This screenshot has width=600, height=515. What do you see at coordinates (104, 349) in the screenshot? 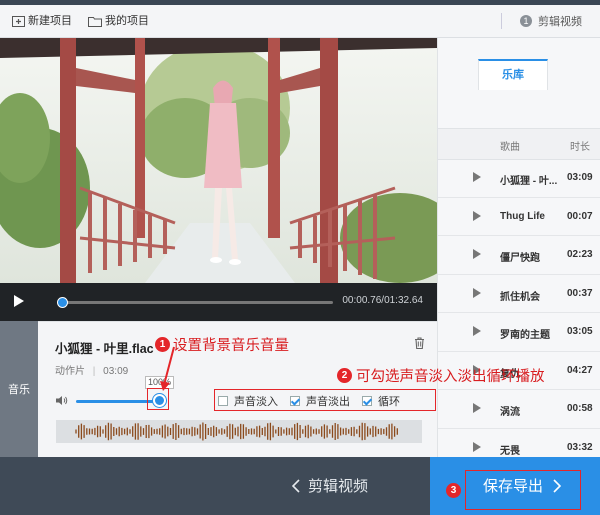
I see `song-title: 小狐狸 - 叶里.flac` at bounding box center [104, 349].